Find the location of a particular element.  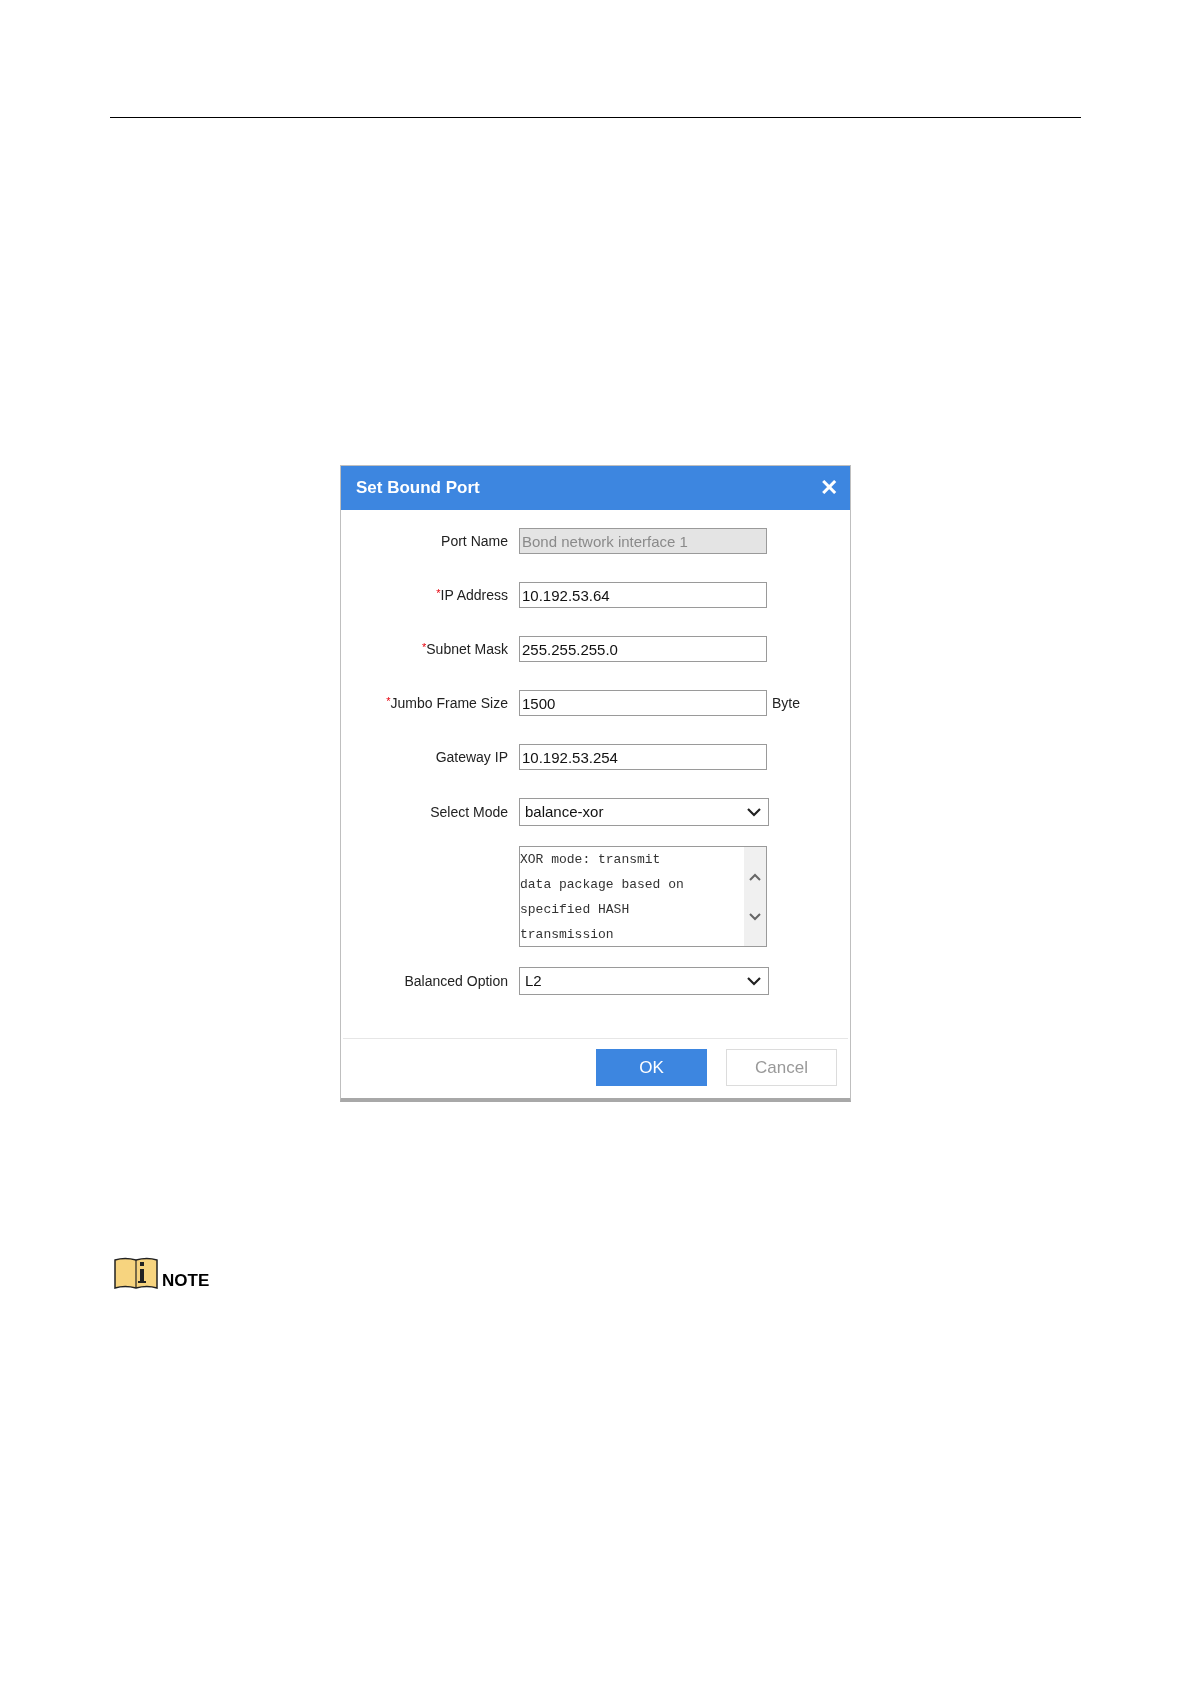

field-label: Port Name is located at coordinates (474, 540).